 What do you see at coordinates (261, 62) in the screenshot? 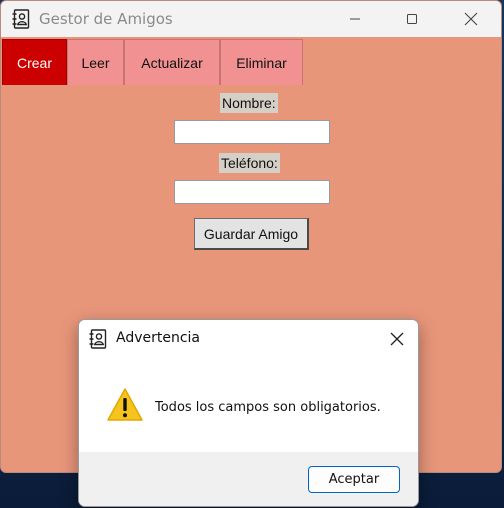
I see `tab-eliminar: Eliminar` at bounding box center [261, 62].